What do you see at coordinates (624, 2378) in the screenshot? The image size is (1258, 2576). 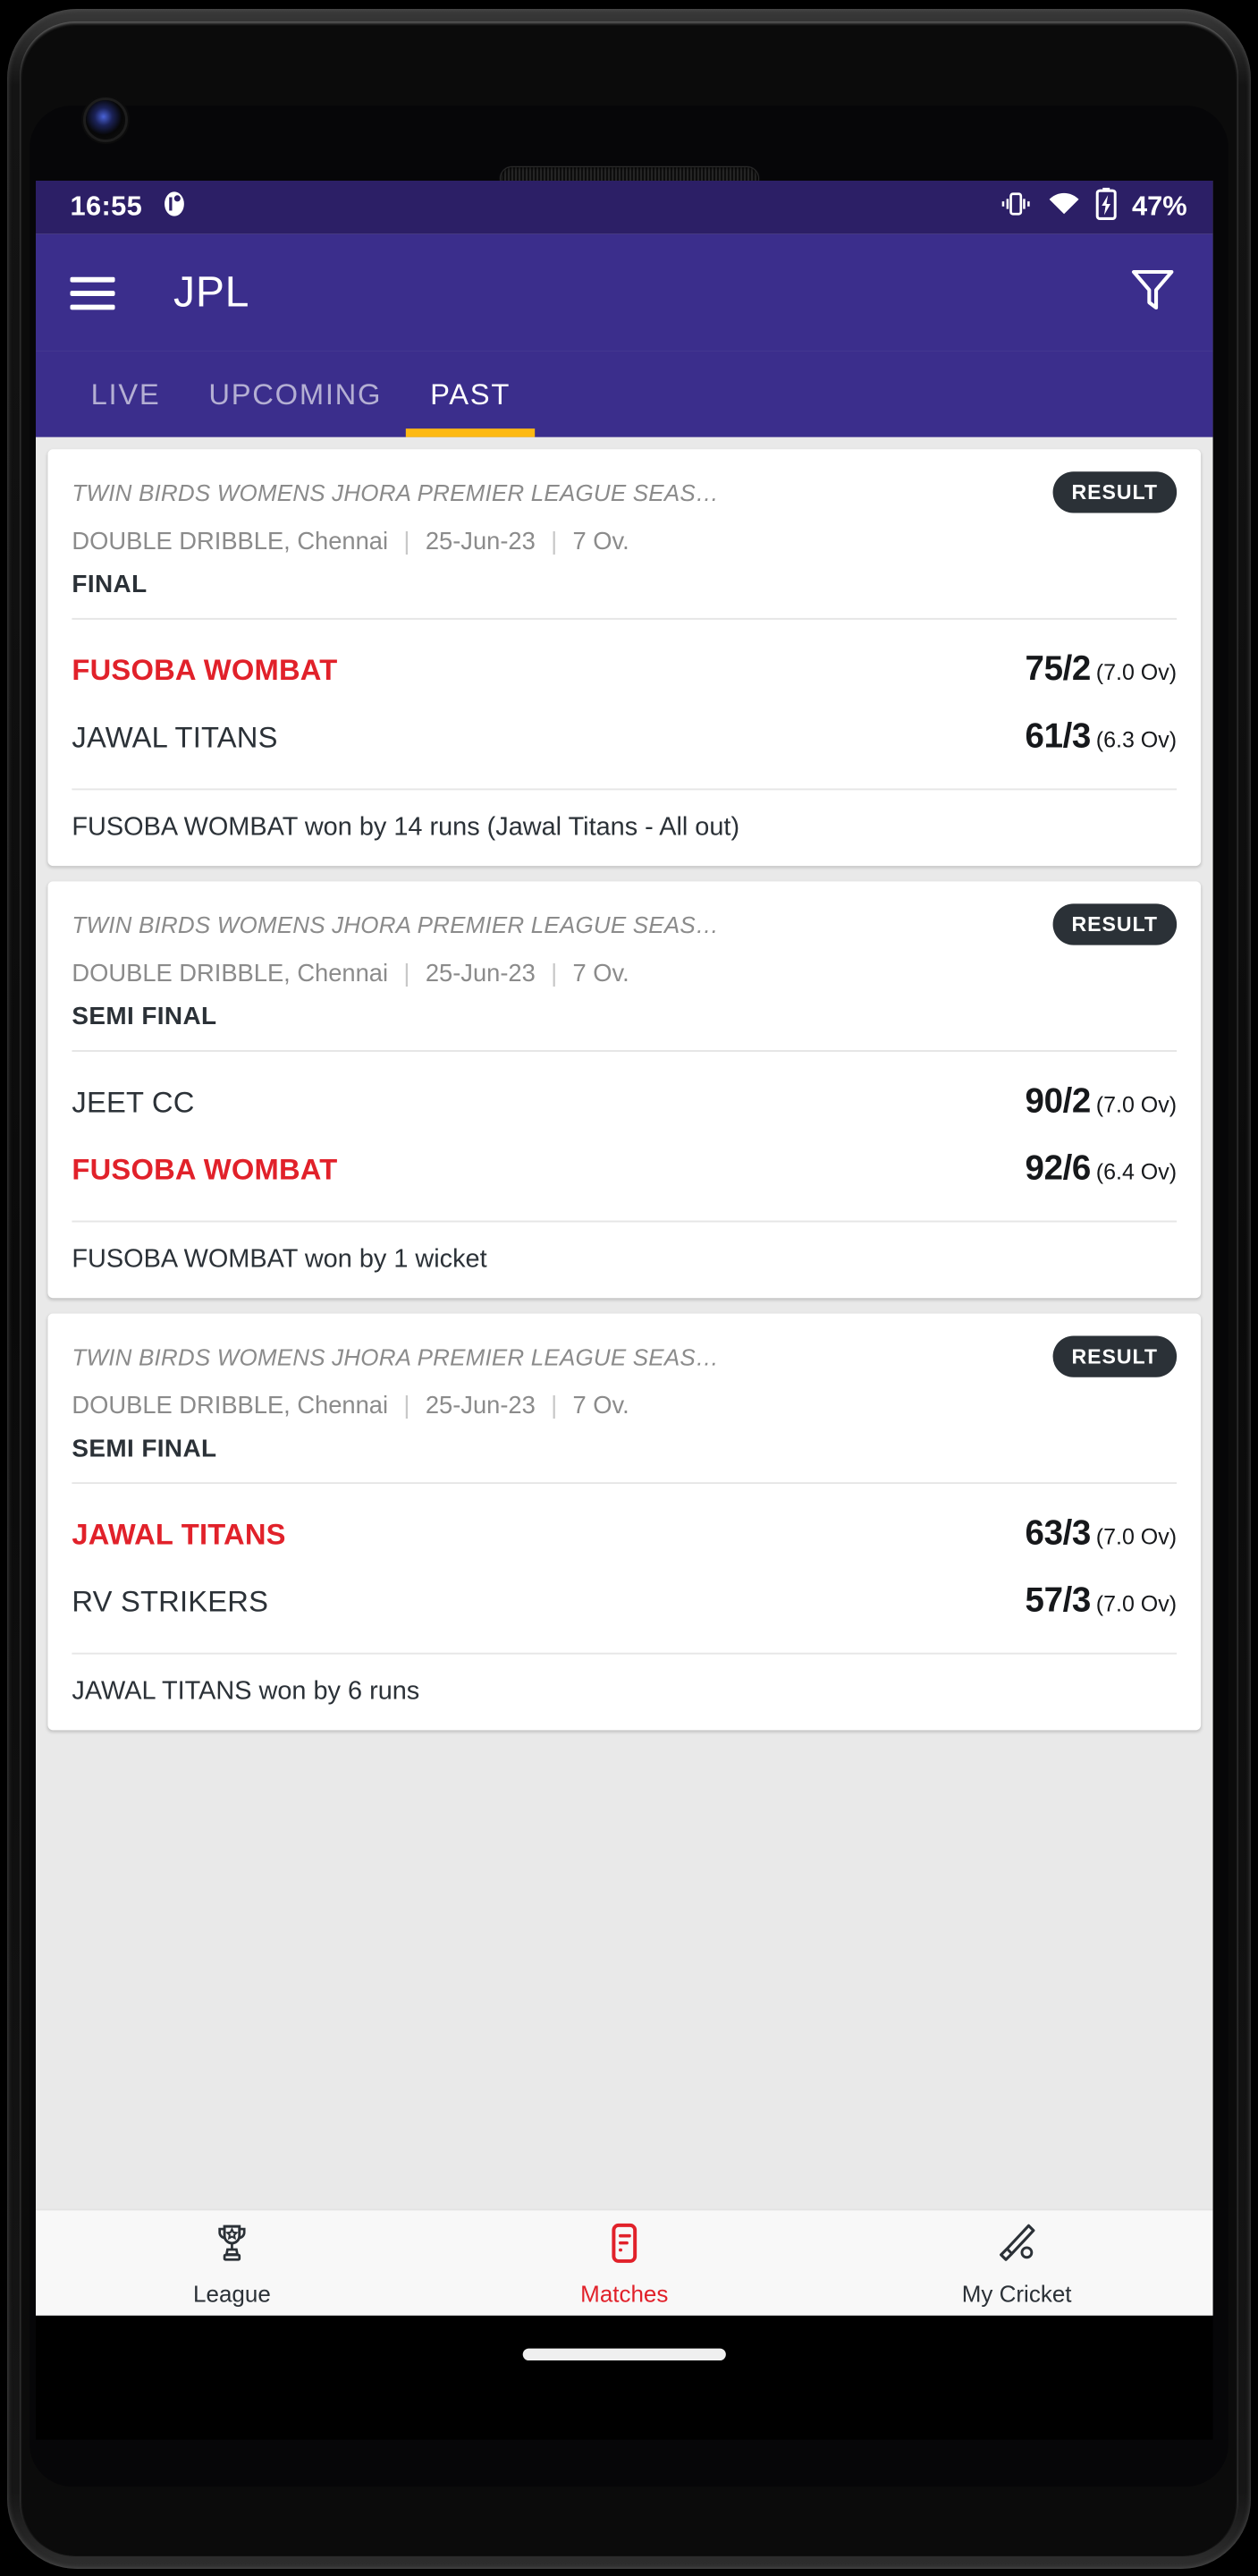 I see `system-gesture-bar` at bounding box center [624, 2378].